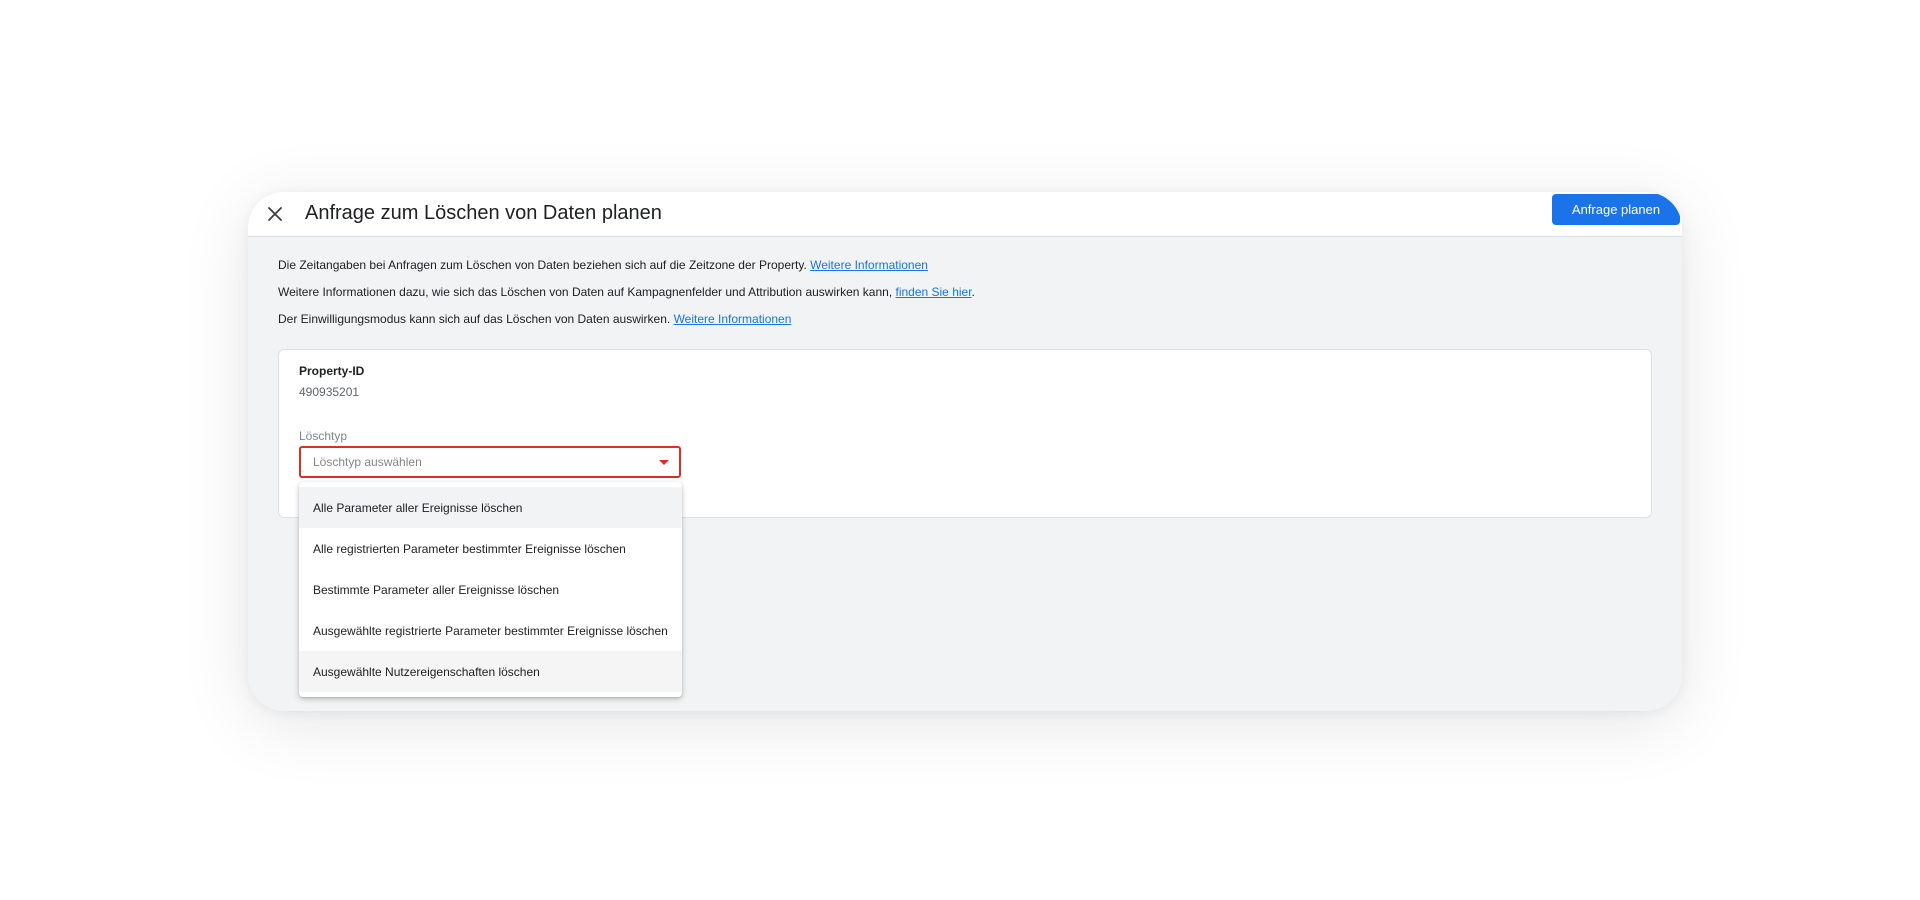 Image resolution: width=1920 pixels, height=900 pixels. I want to click on close-button, so click(275, 214).